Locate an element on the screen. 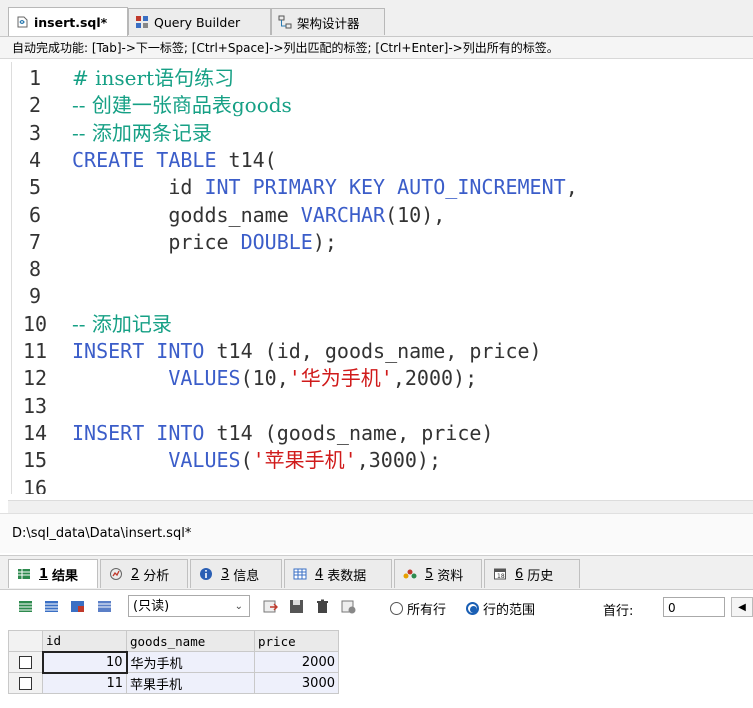  tab-profile: 5 资料 is located at coordinates (438, 573).